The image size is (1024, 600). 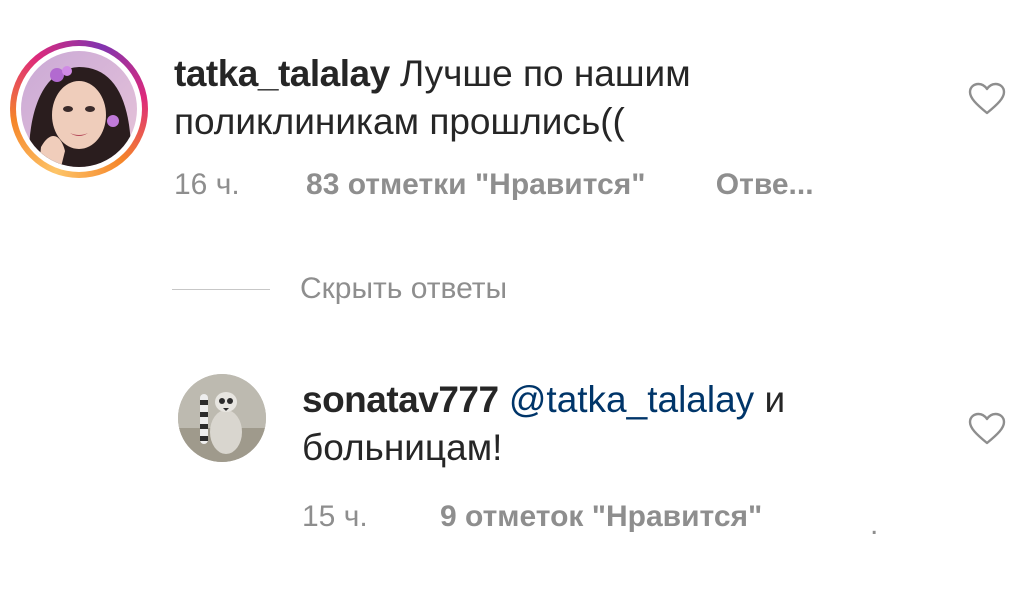 What do you see at coordinates (282, 73) in the screenshot?
I see `comment-username: tatka_talalay` at bounding box center [282, 73].